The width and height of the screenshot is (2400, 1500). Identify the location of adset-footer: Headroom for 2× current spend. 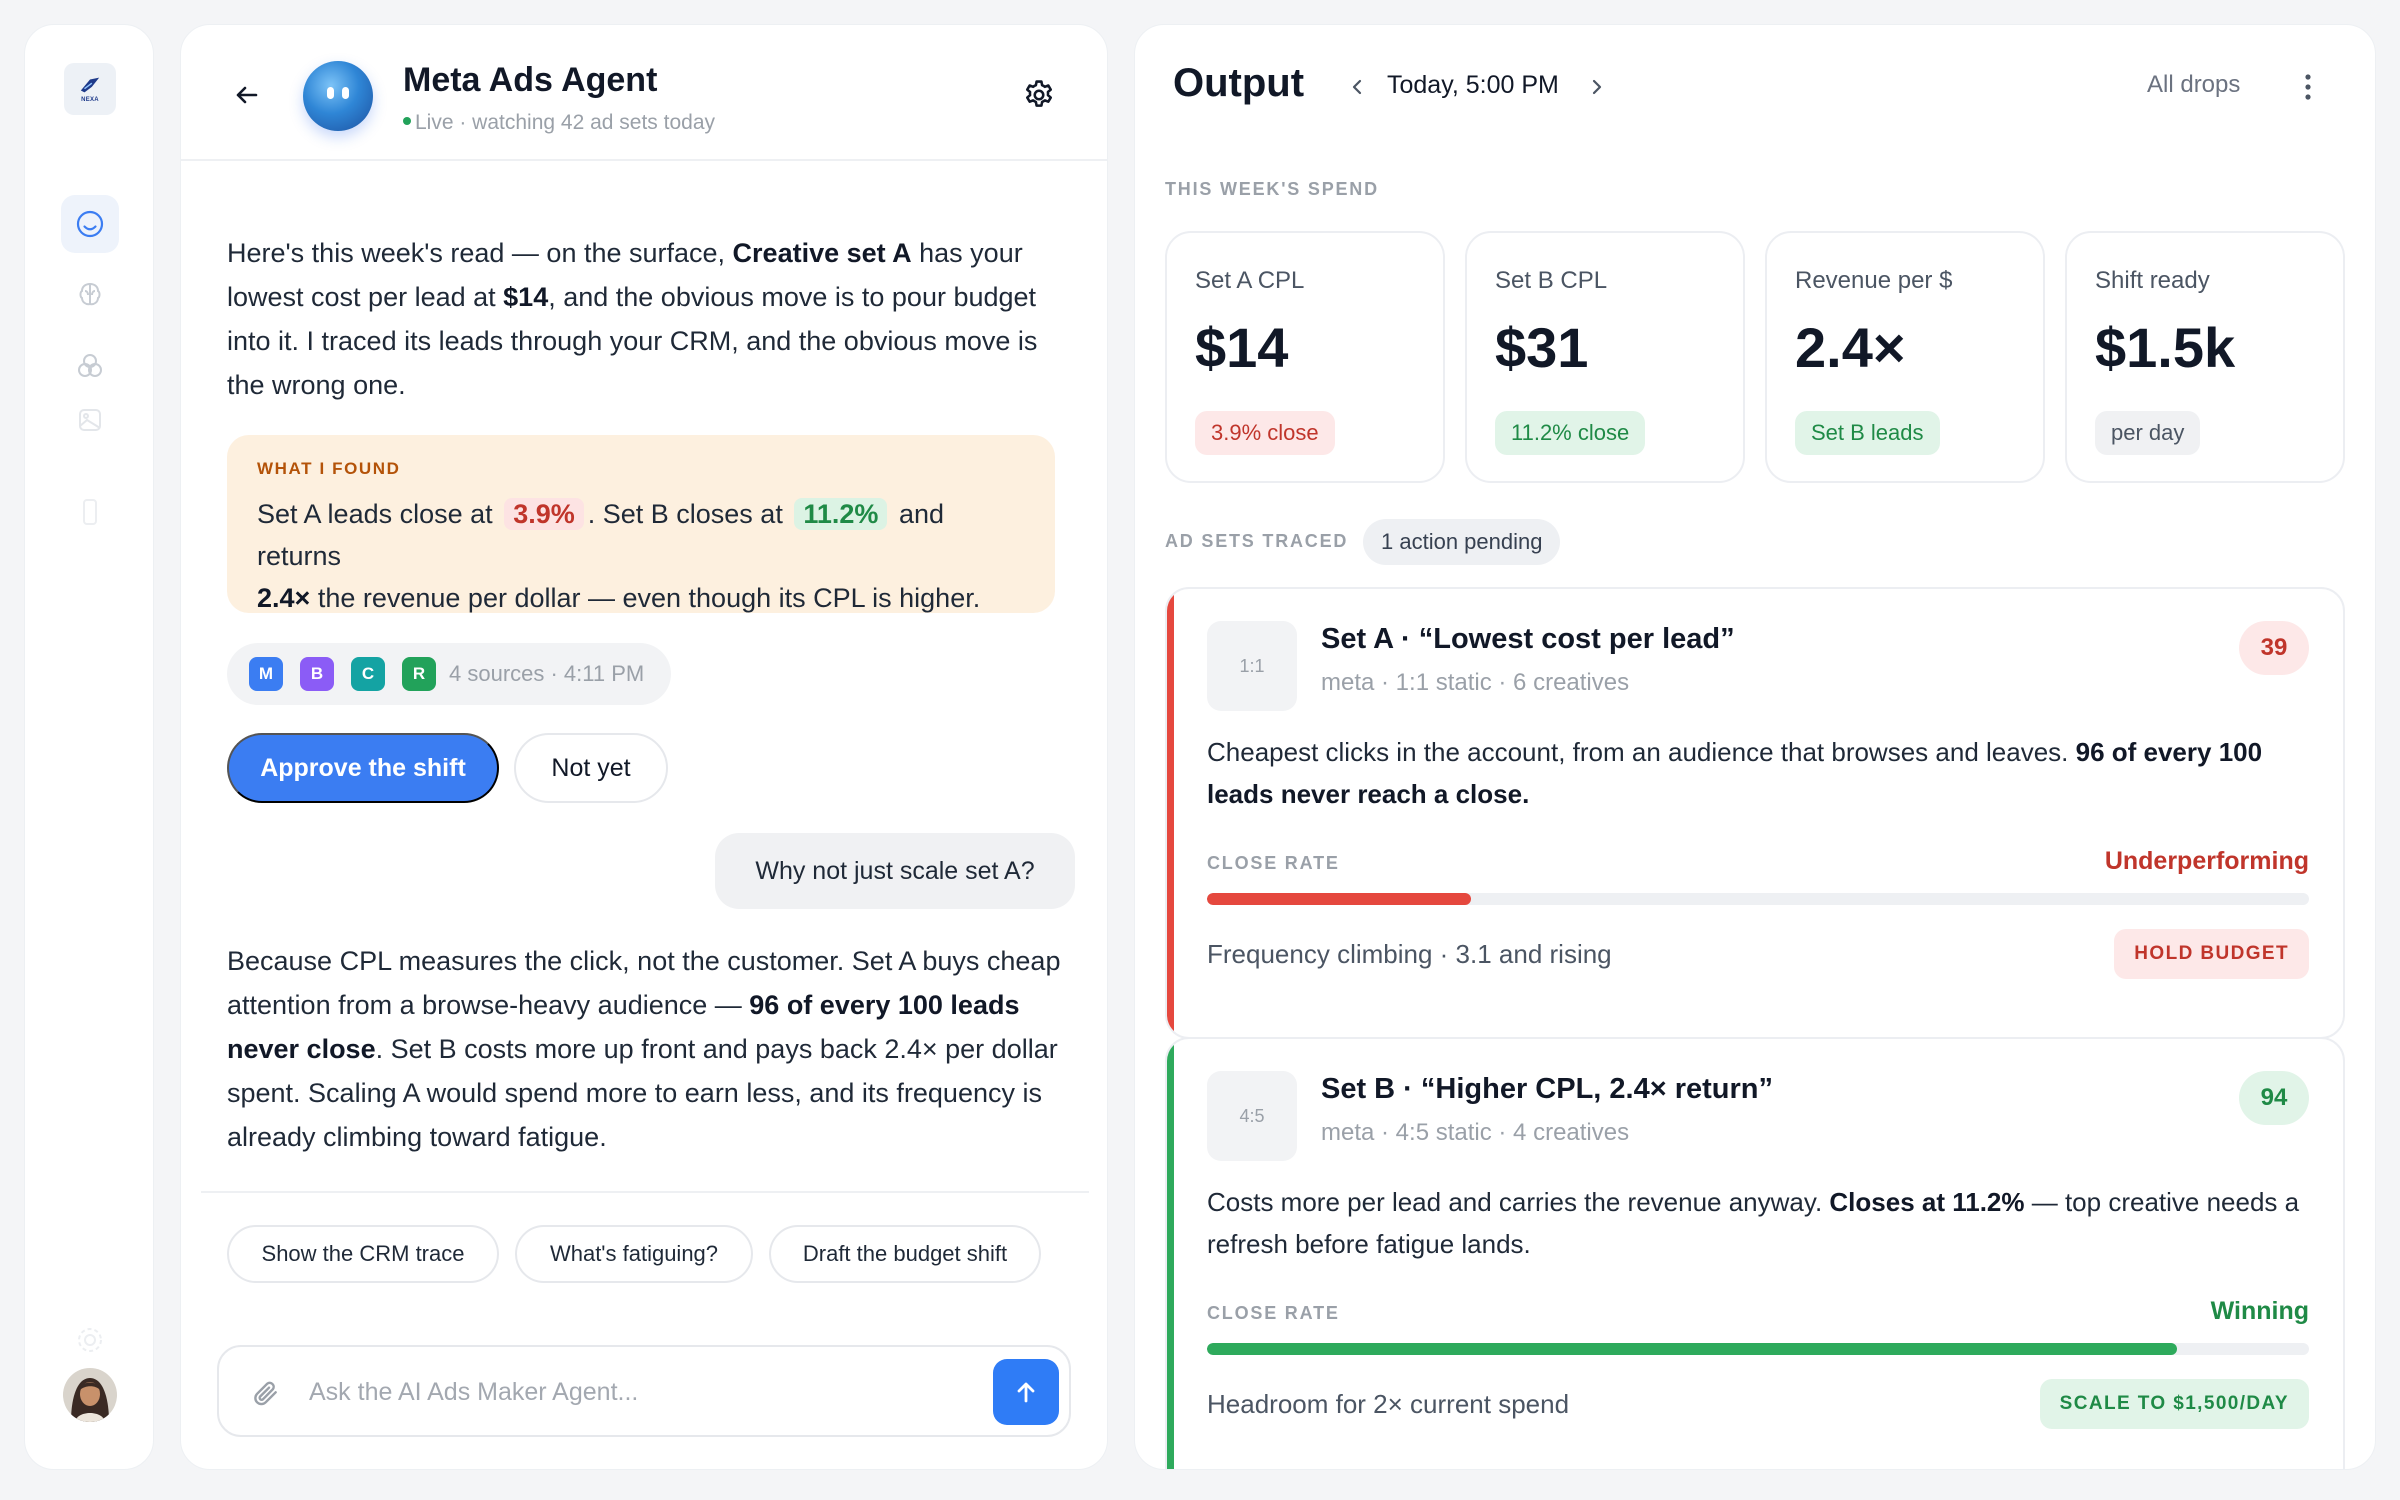
(1388, 1404).